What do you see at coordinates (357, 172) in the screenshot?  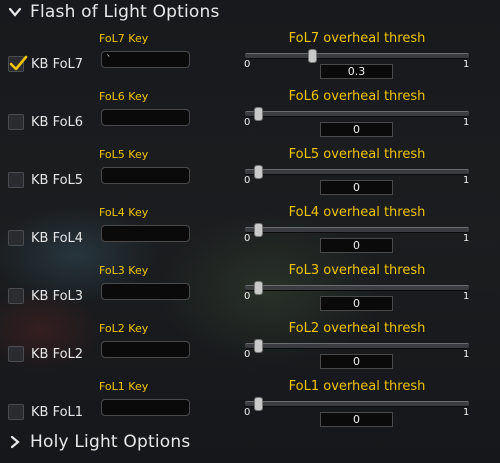 I see `fol5-overheal-slider` at bounding box center [357, 172].